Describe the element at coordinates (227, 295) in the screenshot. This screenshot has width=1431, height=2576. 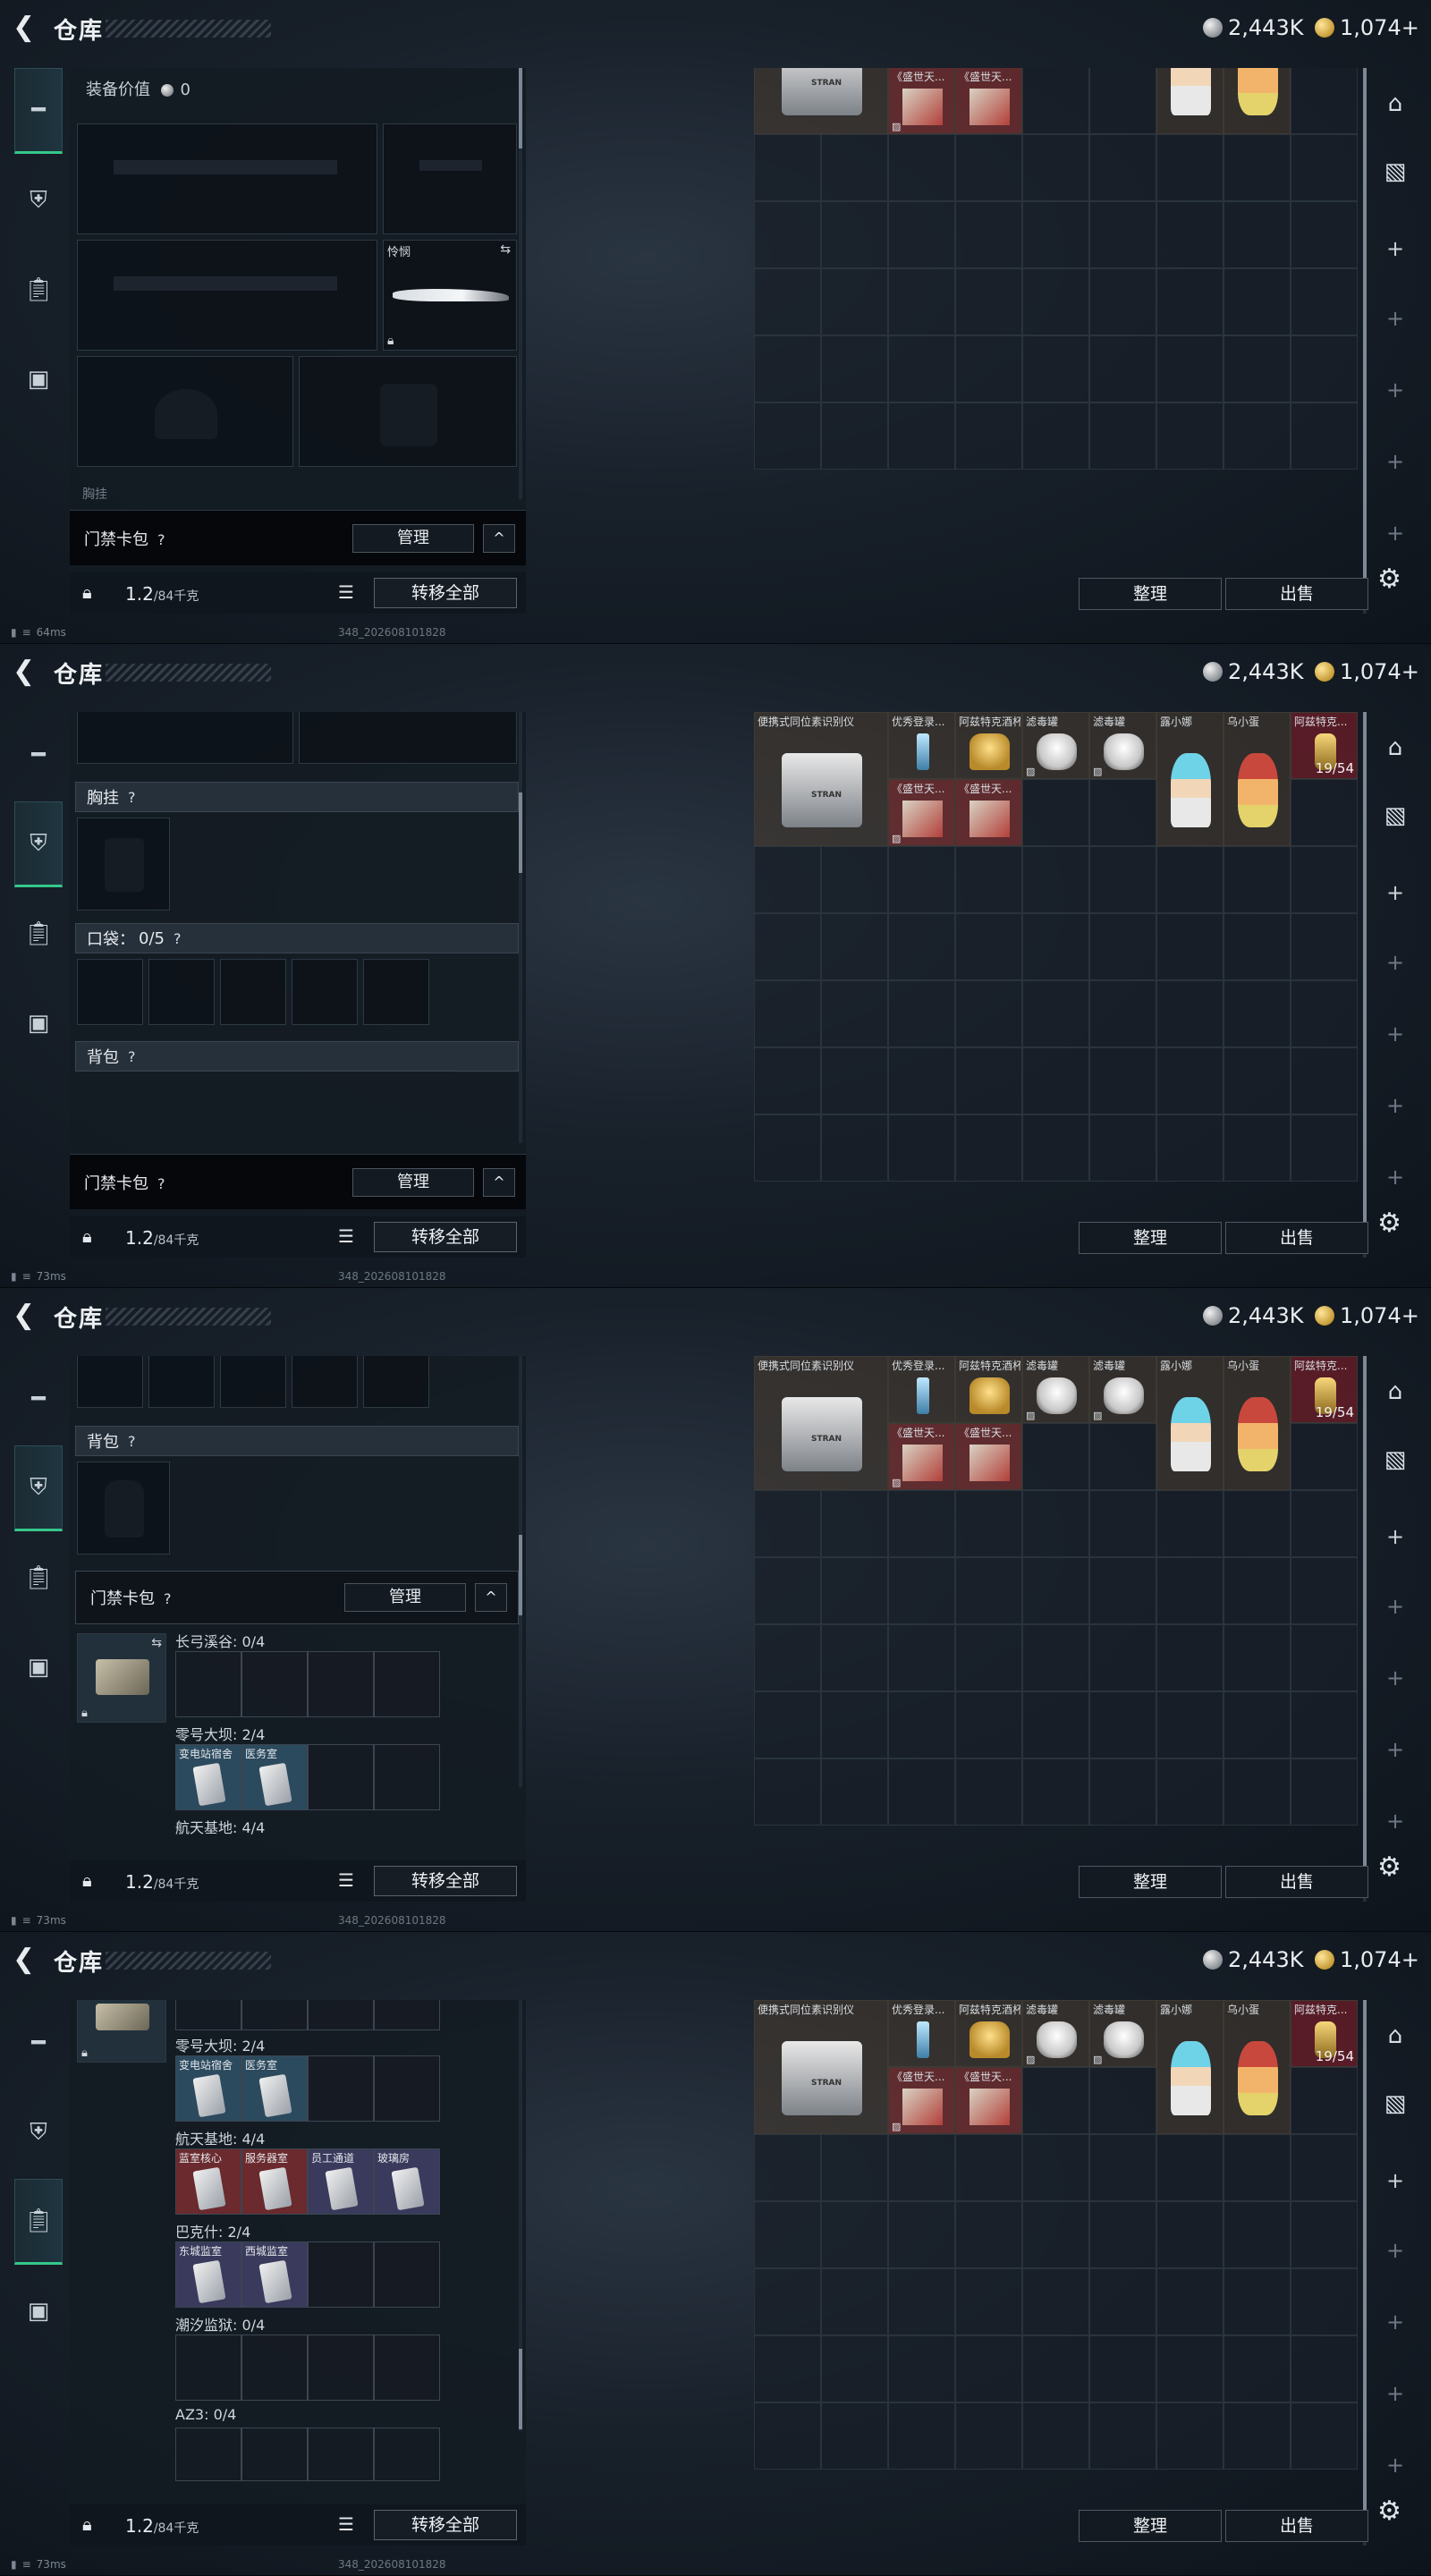
I see `secondary-weapon-slot` at that location.